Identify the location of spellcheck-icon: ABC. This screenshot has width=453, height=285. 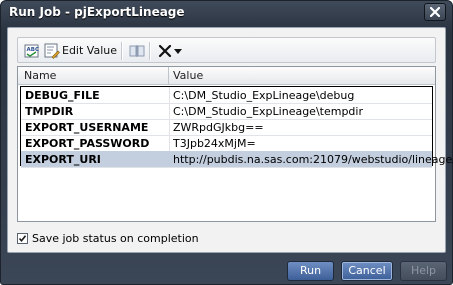
(32, 51).